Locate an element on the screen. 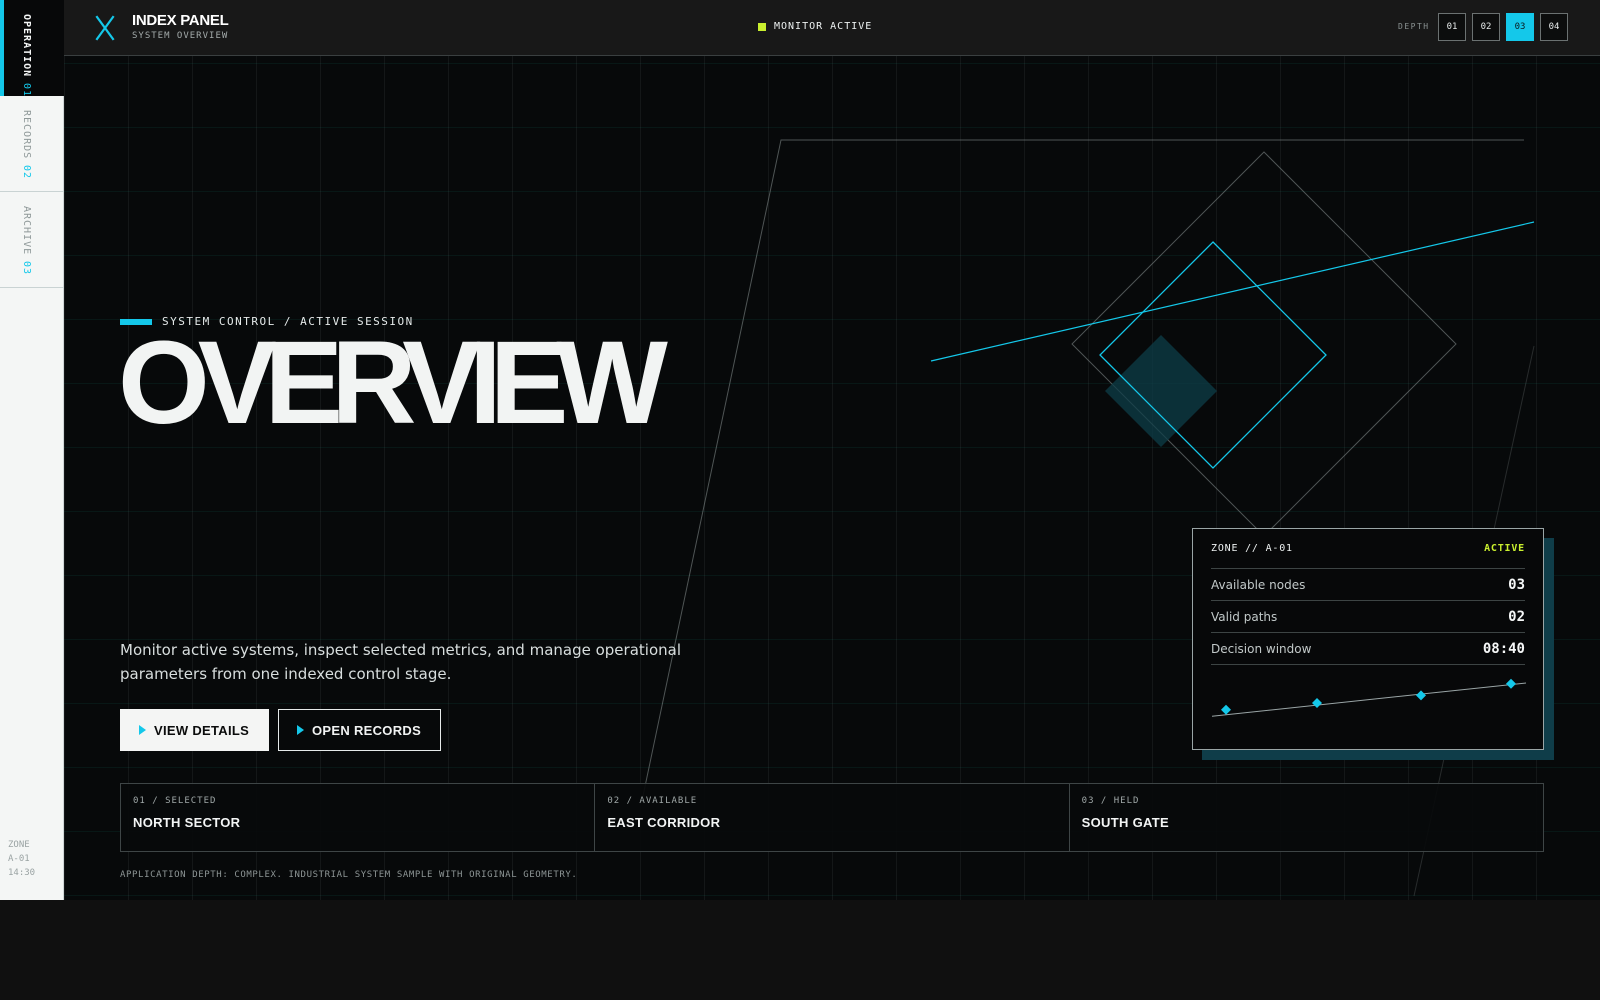 The image size is (1600, 1000). depth-selector: 01 02 03 04 is located at coordinates (1503, 27).